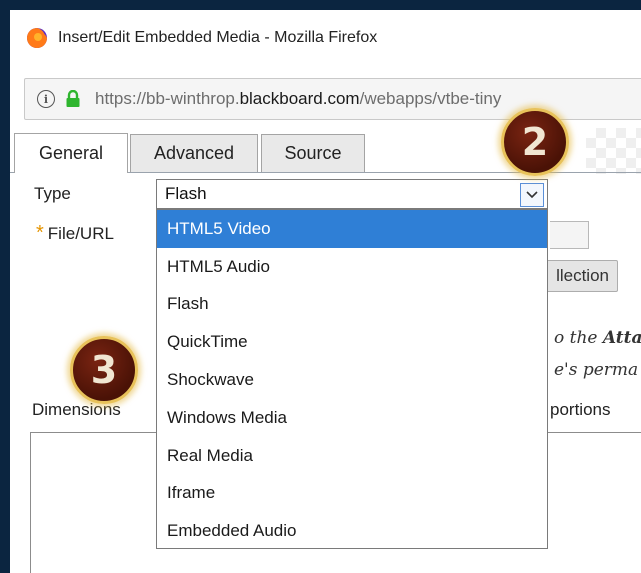 The image size is (641, 573). I want to click on attach-note-line2: e's perma, so click(596, 370).